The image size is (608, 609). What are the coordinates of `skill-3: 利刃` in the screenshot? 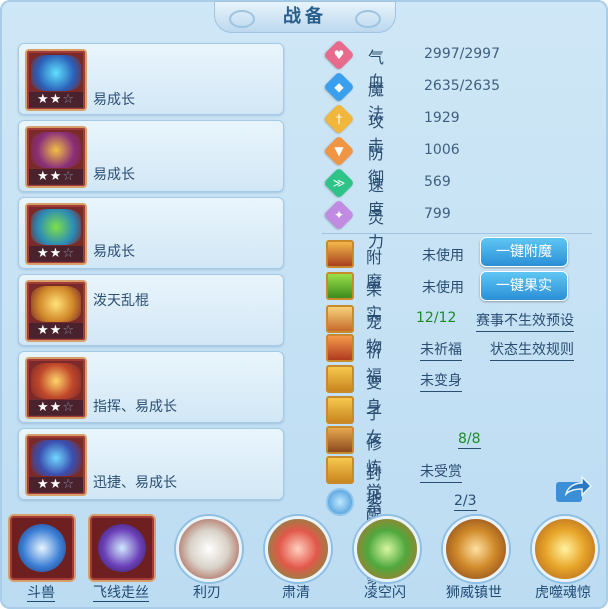 It's located at (207, 560).